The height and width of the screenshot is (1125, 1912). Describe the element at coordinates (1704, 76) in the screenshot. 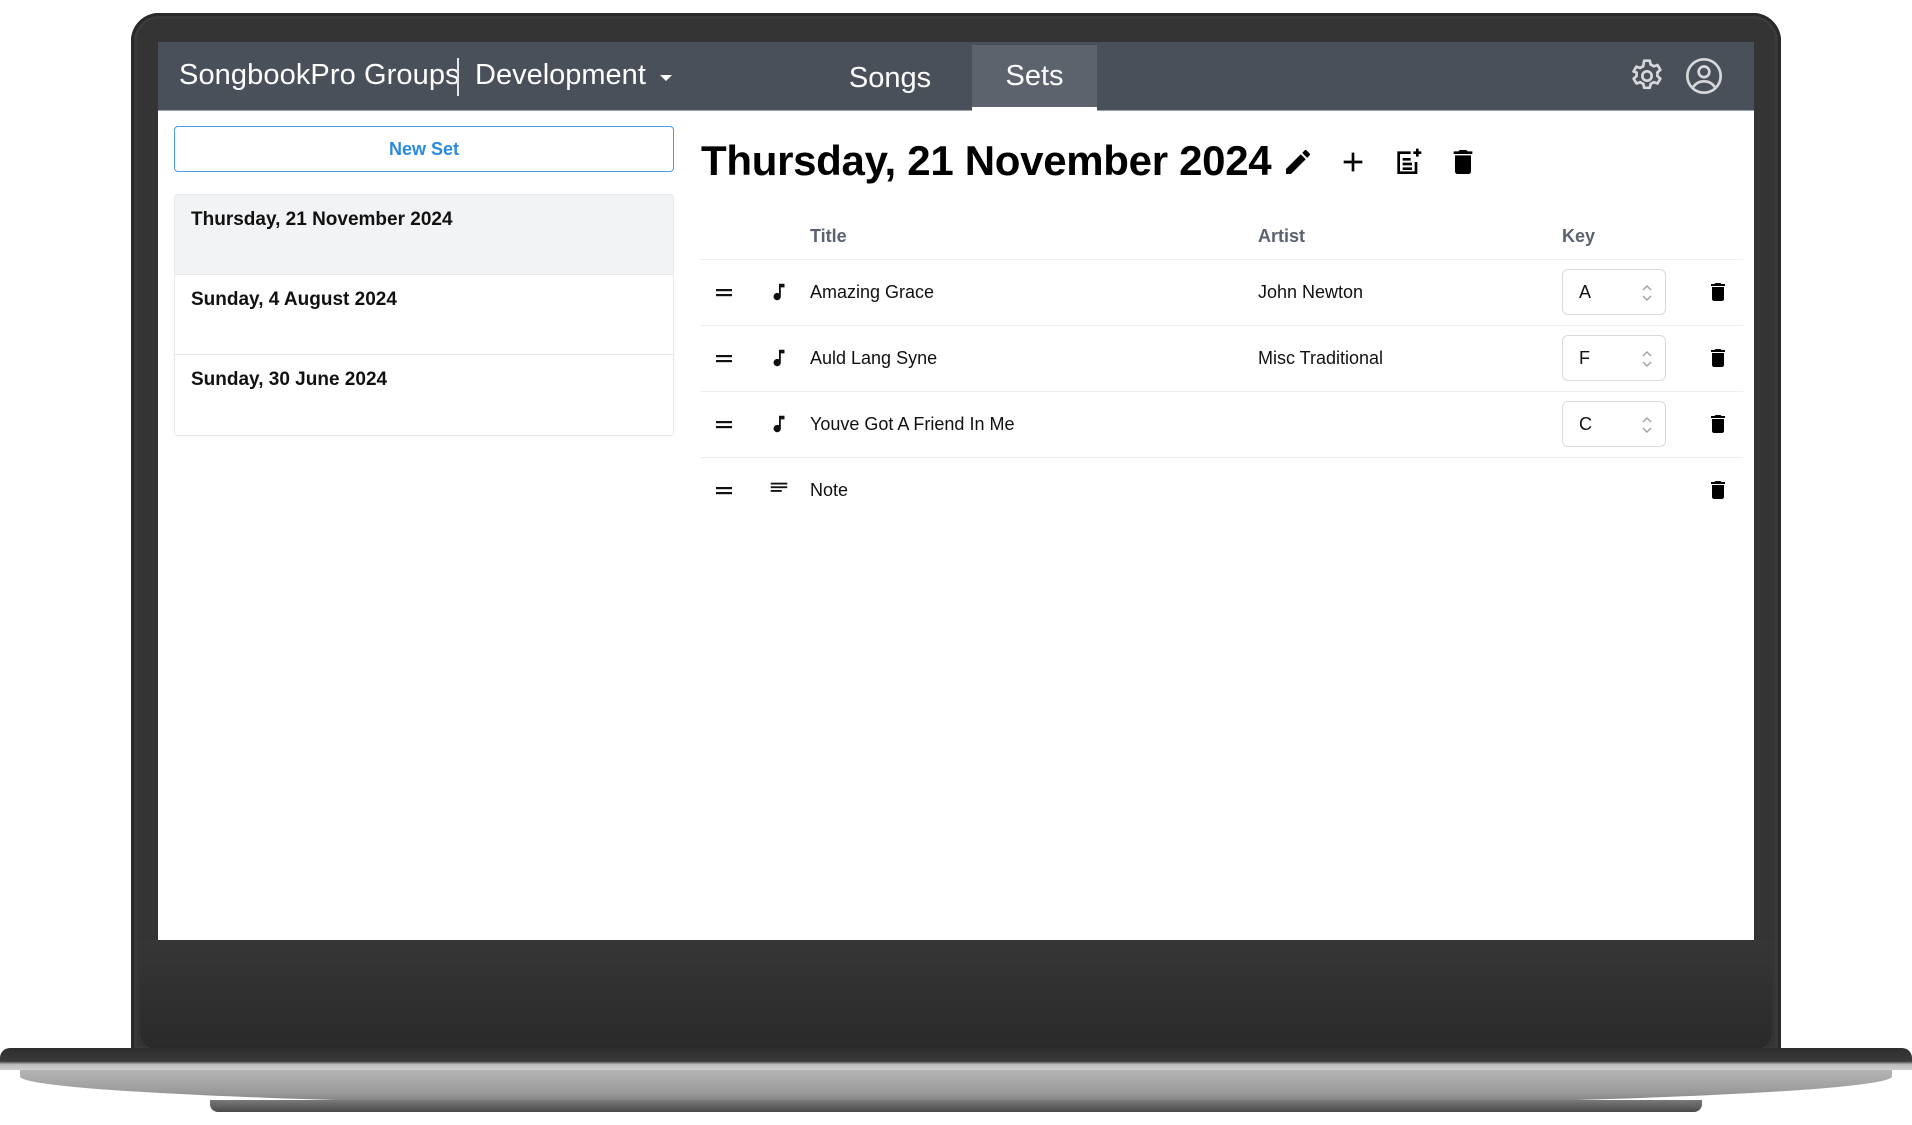

I see `user-circle-icon` at that location.